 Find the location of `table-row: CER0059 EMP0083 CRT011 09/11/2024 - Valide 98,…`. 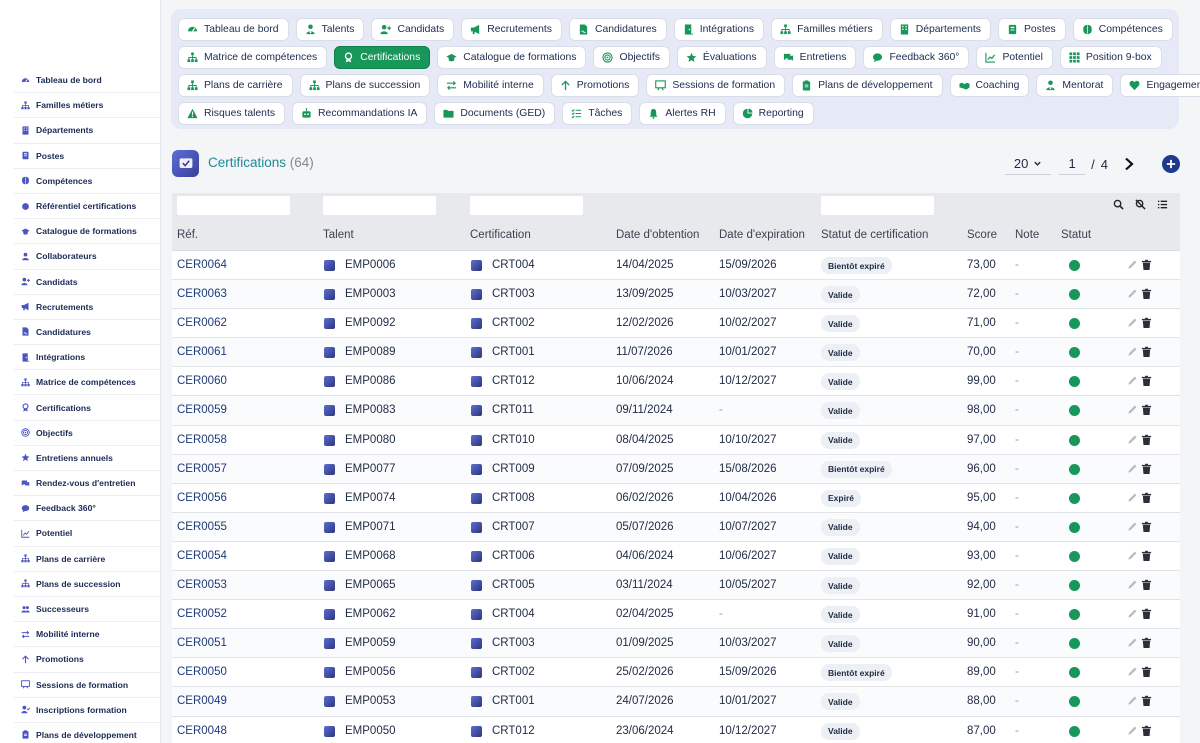

table-row: CER0059 EMP0083 CRT011 09/11/2024 - Valide 98,… is located at coordinates (676, 411).